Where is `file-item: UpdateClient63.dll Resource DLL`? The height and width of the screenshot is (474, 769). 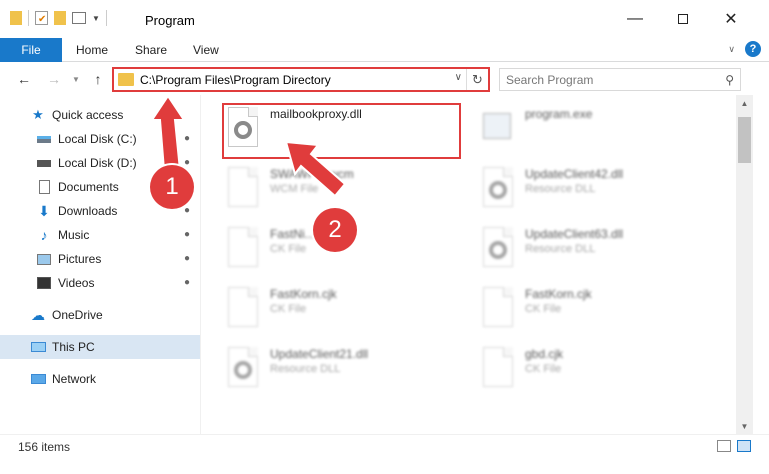 file-item: UpdateClient63.dll Resource DLL is located at coordinates (601, 251).